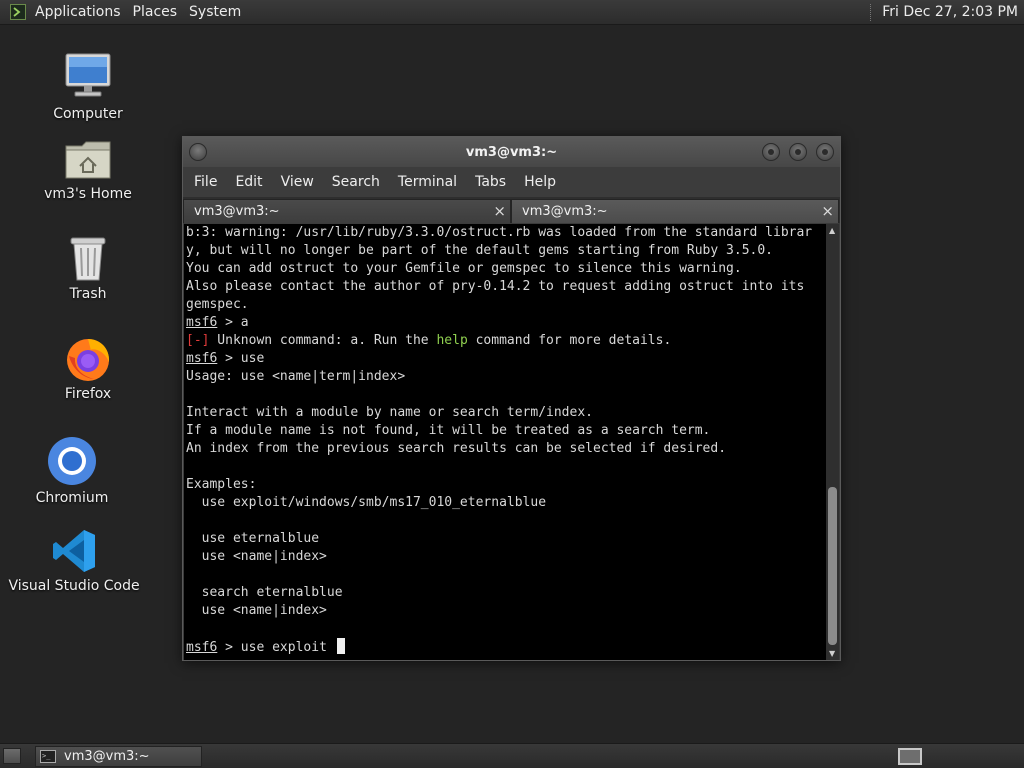 The height and width of the screenshot is (768, 1024). I want to click on icon-label: Firefox, so click(88, 394).